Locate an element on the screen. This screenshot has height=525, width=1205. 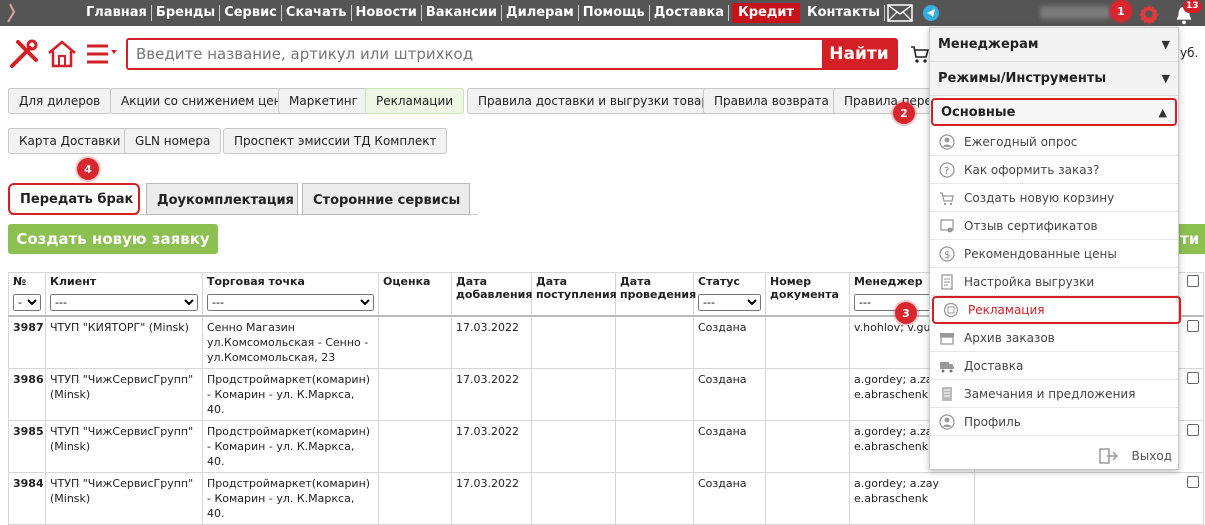
notes-icon is located at coordinates (947, 394).